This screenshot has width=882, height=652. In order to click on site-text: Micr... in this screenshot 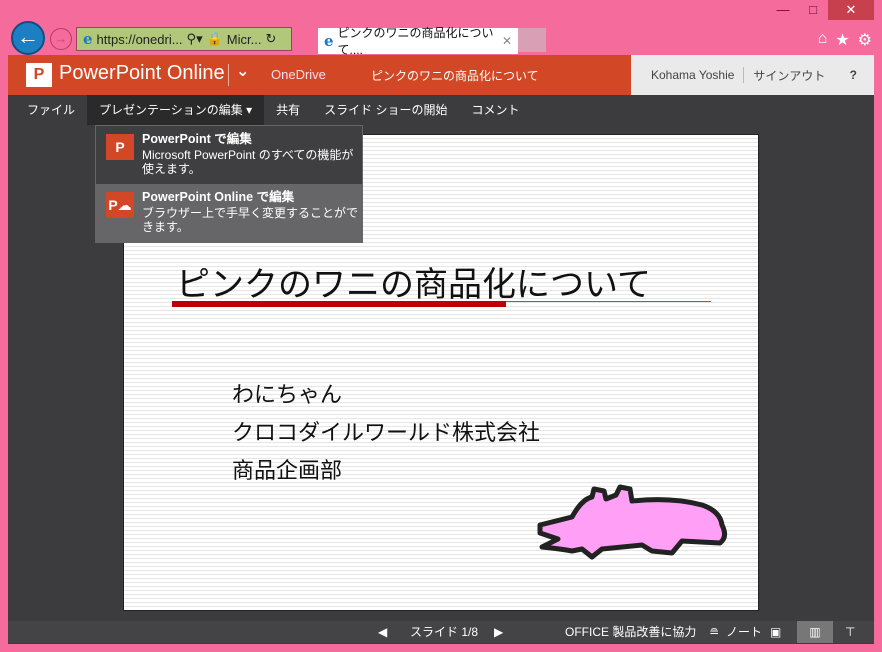, I will do `click(244, 39)`.